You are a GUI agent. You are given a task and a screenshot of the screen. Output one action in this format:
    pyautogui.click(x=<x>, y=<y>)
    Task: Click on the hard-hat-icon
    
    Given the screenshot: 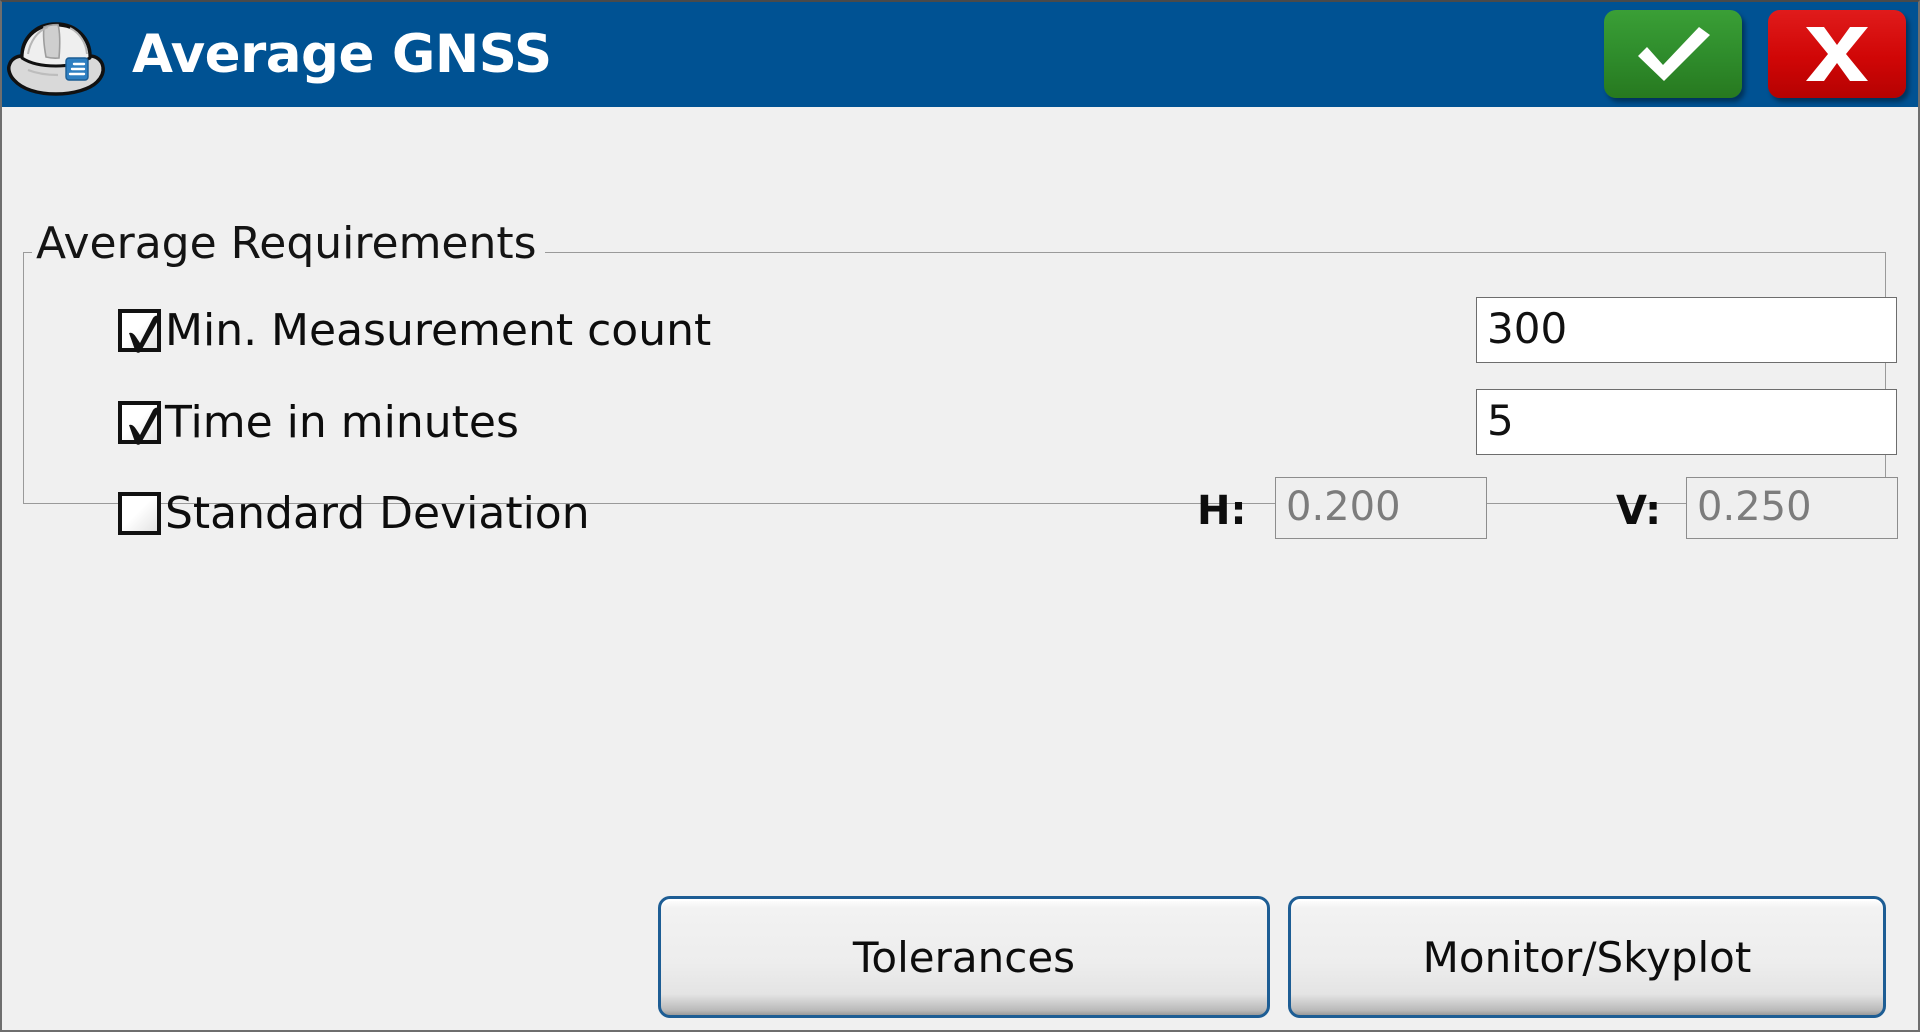 What is the action you would take?
    pyautogui.click(x=56, y=58)
    